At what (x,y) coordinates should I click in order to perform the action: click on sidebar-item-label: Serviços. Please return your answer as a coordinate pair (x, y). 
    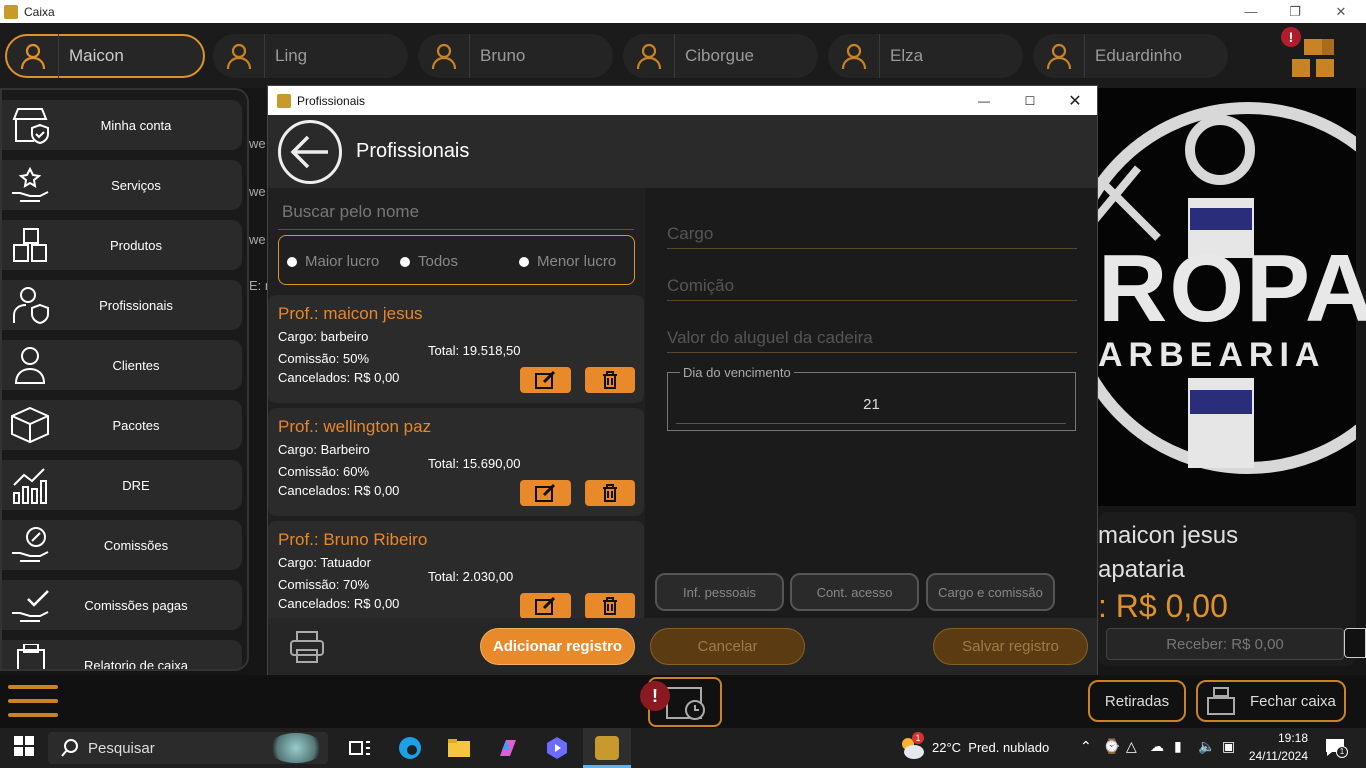
    Looking at the image, I should click on (136, 185).